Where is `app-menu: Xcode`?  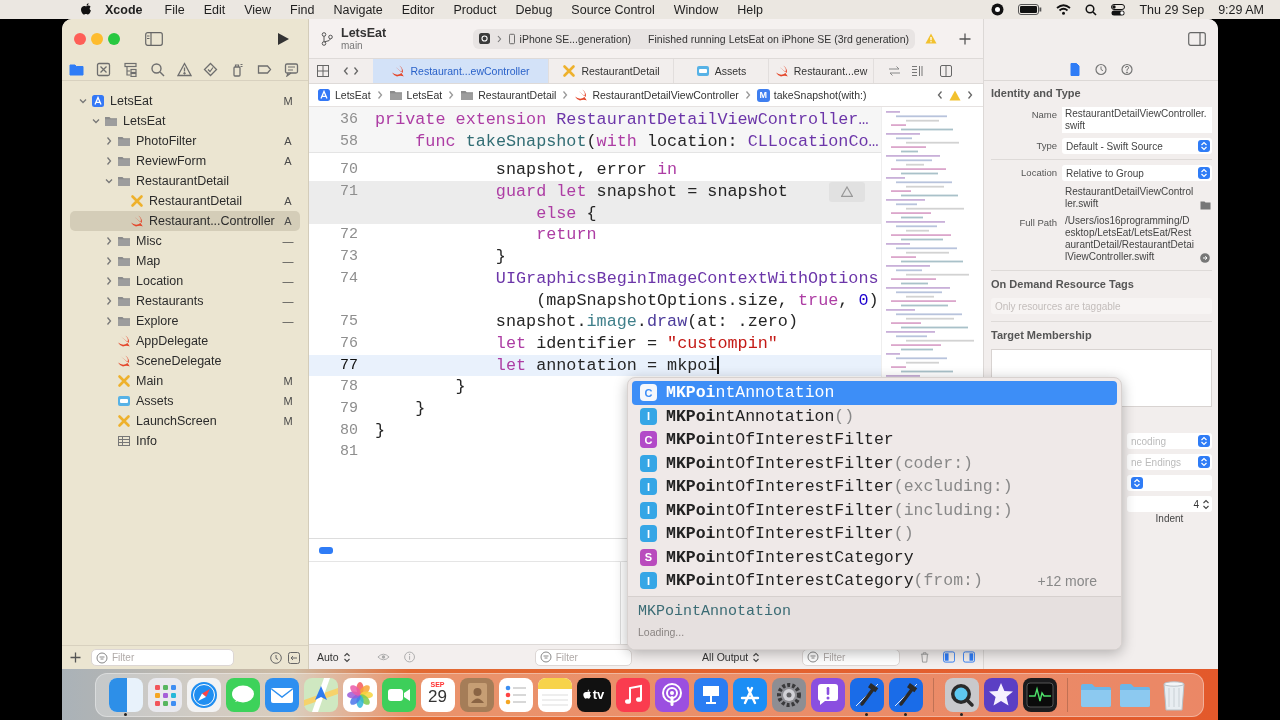
app-menu: Xcode is located at coordinates (124, 9).